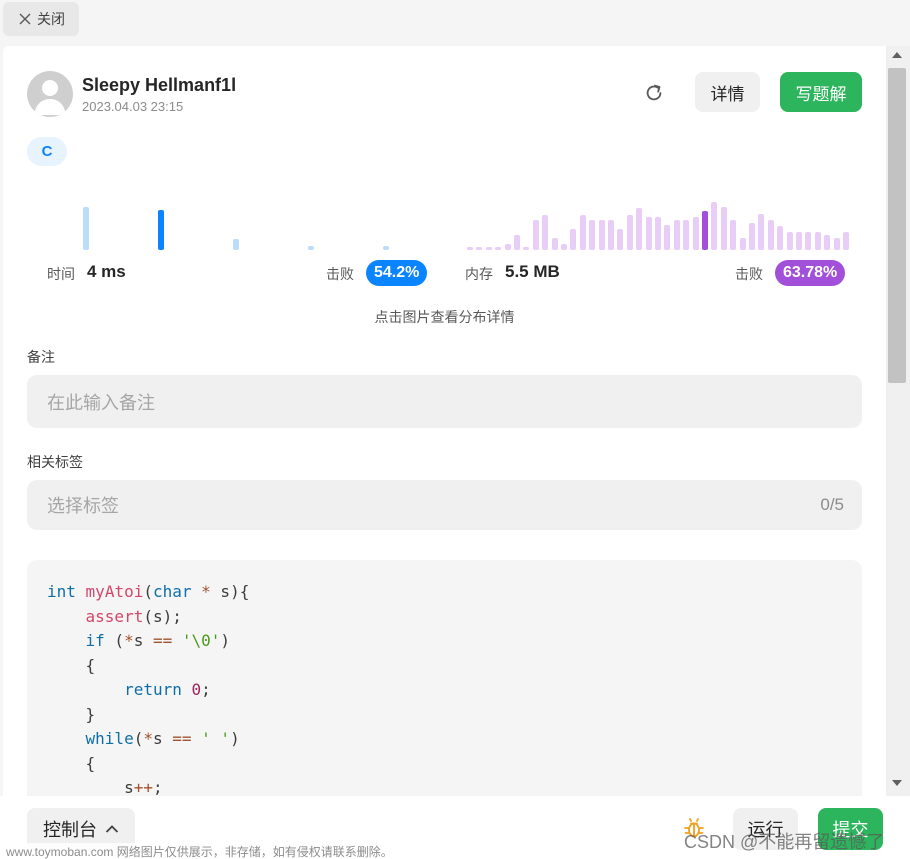 Image resolution: width=910 pixels, height=859 pixels. What do you see at coordinates (159, 85) in the screenshot?
I see `username: Sleepy Hellmanf1l` at bounding box center [159, 85].